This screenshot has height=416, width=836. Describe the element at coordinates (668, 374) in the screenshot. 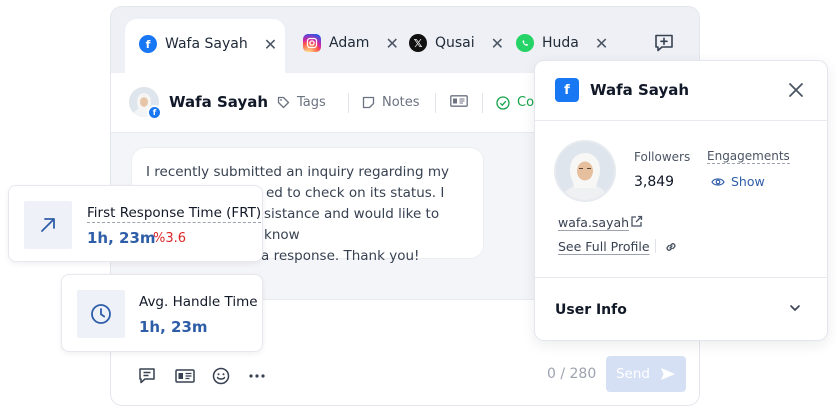

I see `send-icon` at that location.